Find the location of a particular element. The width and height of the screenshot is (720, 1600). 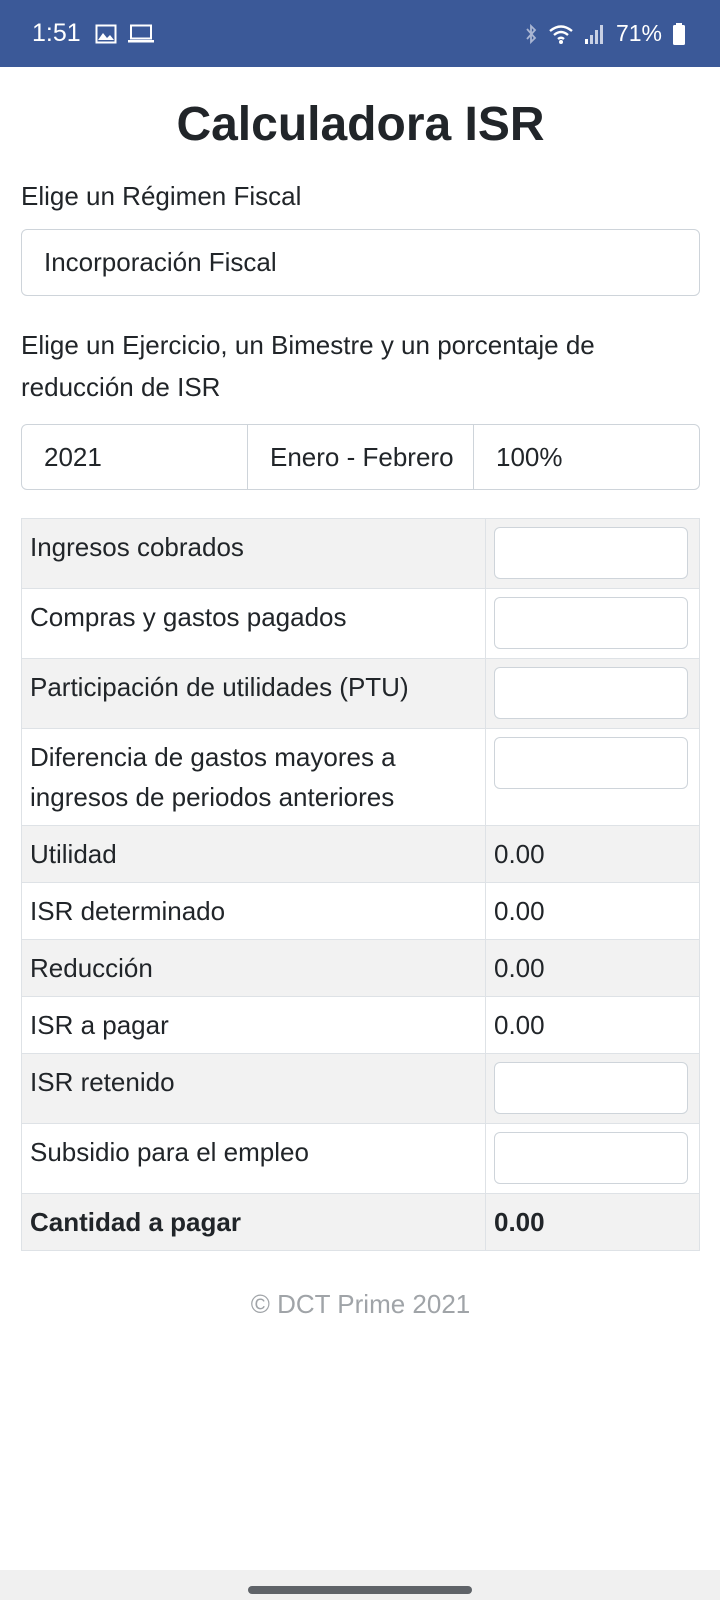

bimestre-select: Enero - Febrero is located at coordinates (361, 457).